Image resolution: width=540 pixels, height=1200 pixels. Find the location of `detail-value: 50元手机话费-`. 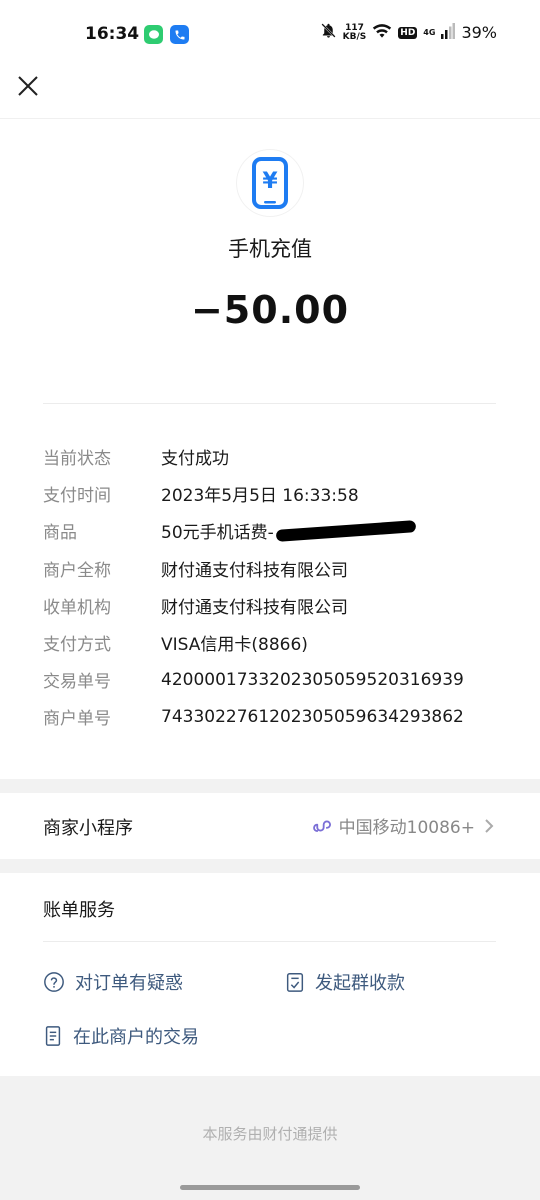

detail-value: 50元手机话费- is located at coordinates (217, 533).